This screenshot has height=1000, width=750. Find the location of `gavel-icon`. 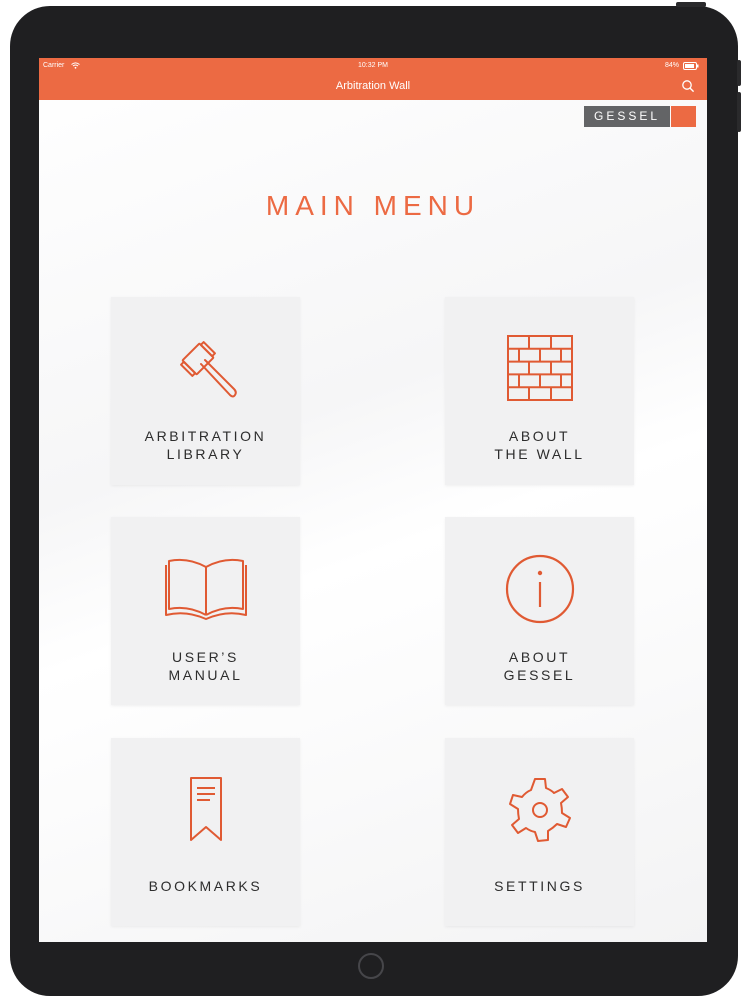

gavel-icon is located at coordinates (208, 369).